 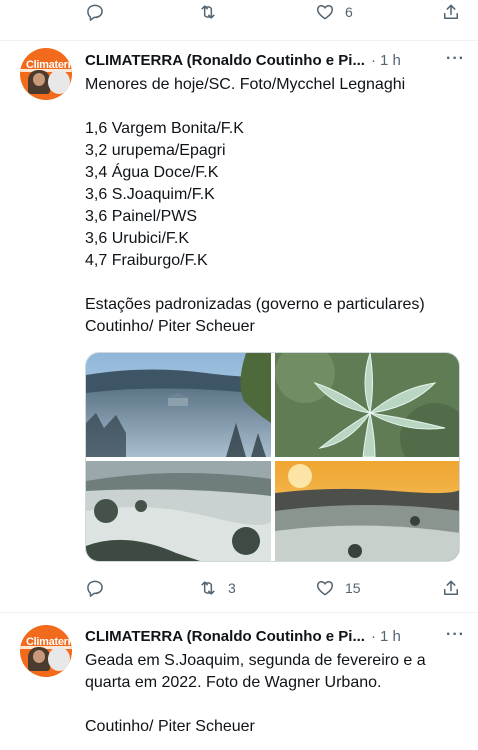 I want to click on retweet-count: 3, so click(x=232, y=588).